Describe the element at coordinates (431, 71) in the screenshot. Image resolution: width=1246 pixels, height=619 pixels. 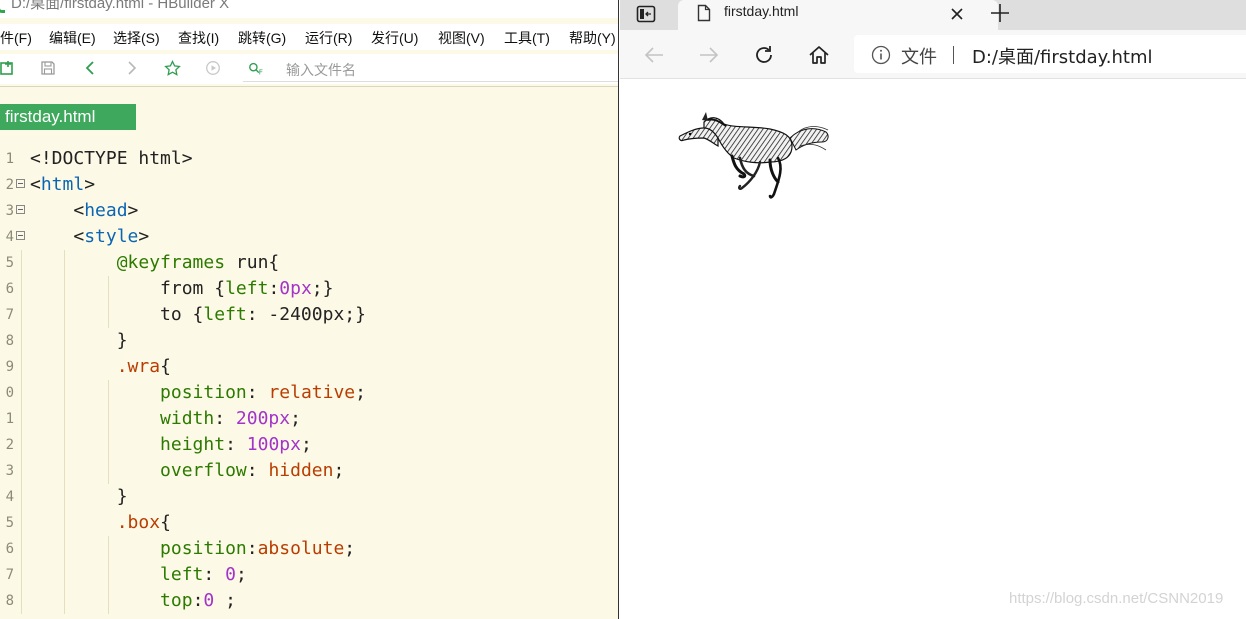
I see `file-search-input` at that location.